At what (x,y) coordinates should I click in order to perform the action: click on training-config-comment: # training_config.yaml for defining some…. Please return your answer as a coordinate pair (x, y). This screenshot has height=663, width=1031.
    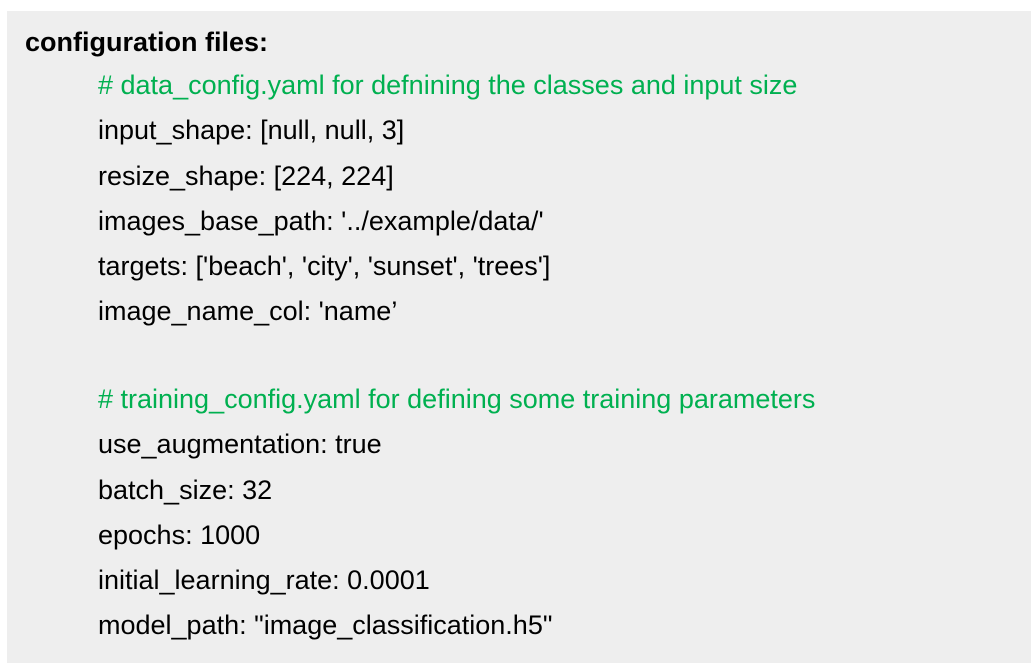
    Looking at the image, I should click on (457, 399).